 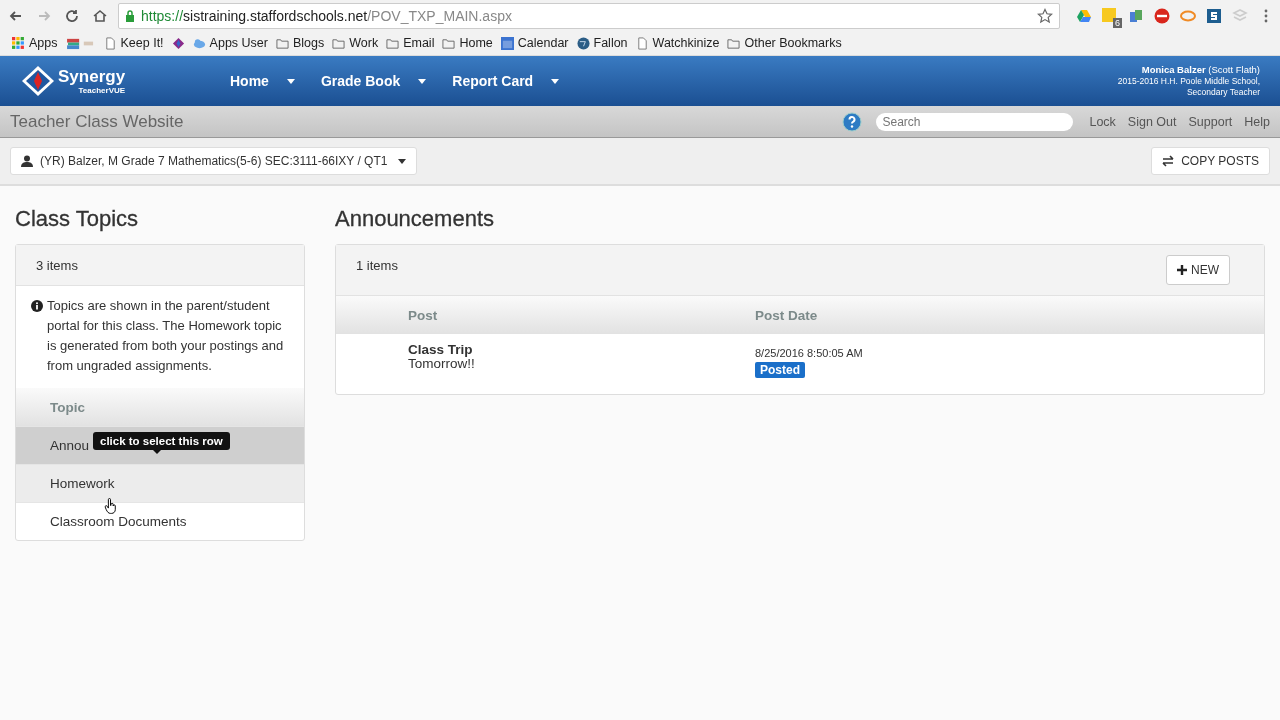 What do you see at coordinates (72, 15) in the screenshot?
I see `reload-icon` at bounding box center [72, 15].